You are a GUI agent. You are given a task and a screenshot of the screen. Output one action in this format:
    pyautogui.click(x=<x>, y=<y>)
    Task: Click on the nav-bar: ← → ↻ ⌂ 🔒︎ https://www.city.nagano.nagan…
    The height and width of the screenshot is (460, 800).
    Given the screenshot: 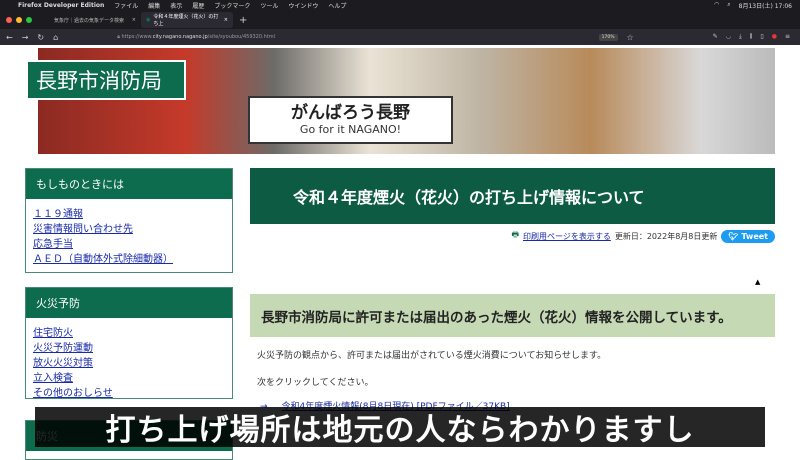 What is the action you would take?
    pyautogui.click(x=400, y=37)
    